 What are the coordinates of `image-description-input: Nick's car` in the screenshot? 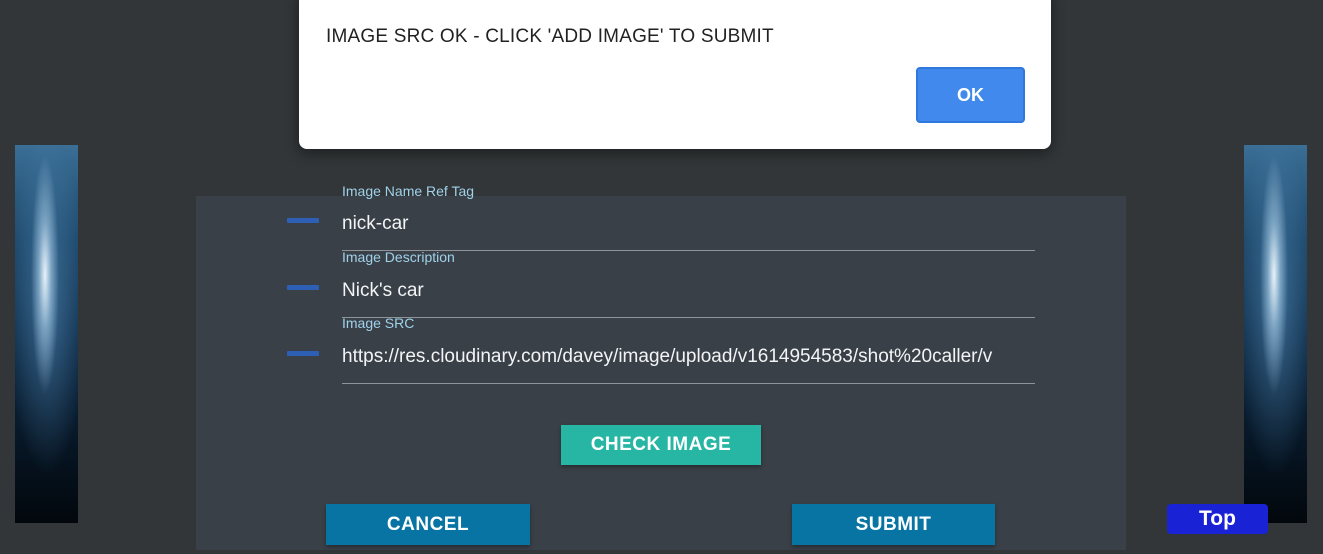 It's located at (688, 291).